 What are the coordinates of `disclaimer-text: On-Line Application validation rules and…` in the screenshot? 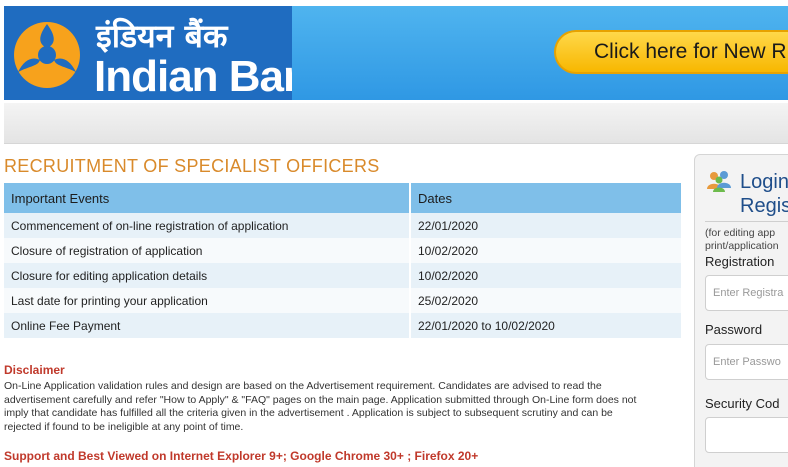 It's located at (344, 407).